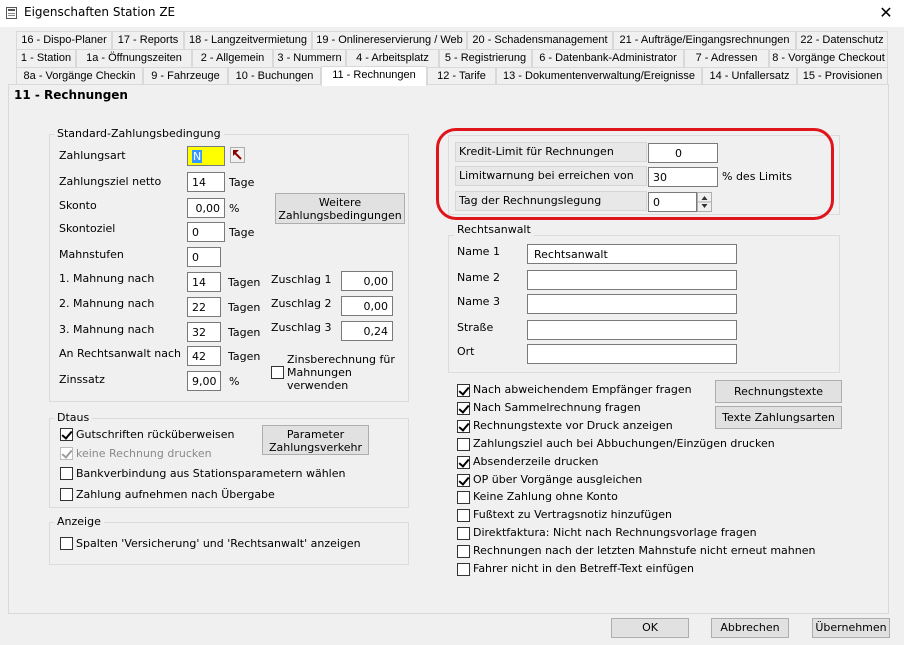 This screenshot has width=904, height=645. I want to click on zahlungsart-field: N, so click(206, 156).